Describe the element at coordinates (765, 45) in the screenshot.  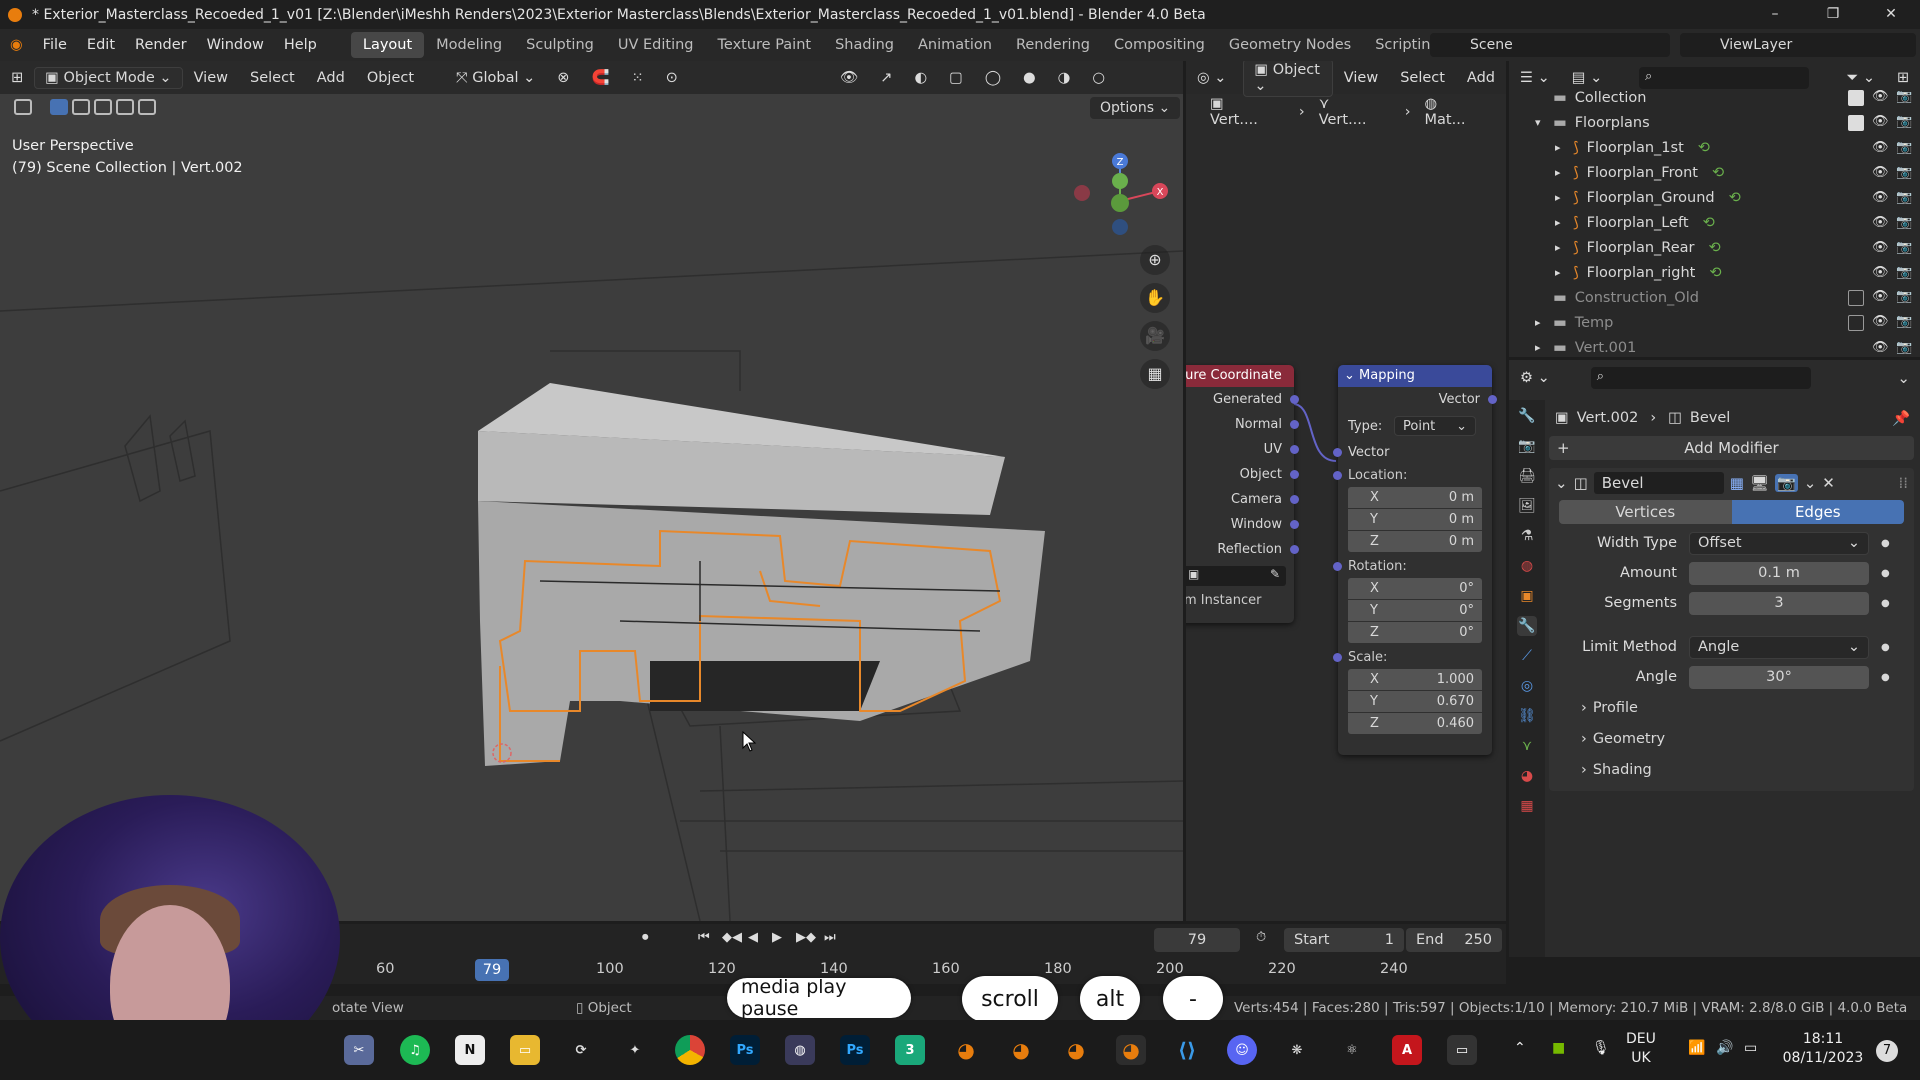
I see `tab-texture-paint: Texture Paint` at that location.